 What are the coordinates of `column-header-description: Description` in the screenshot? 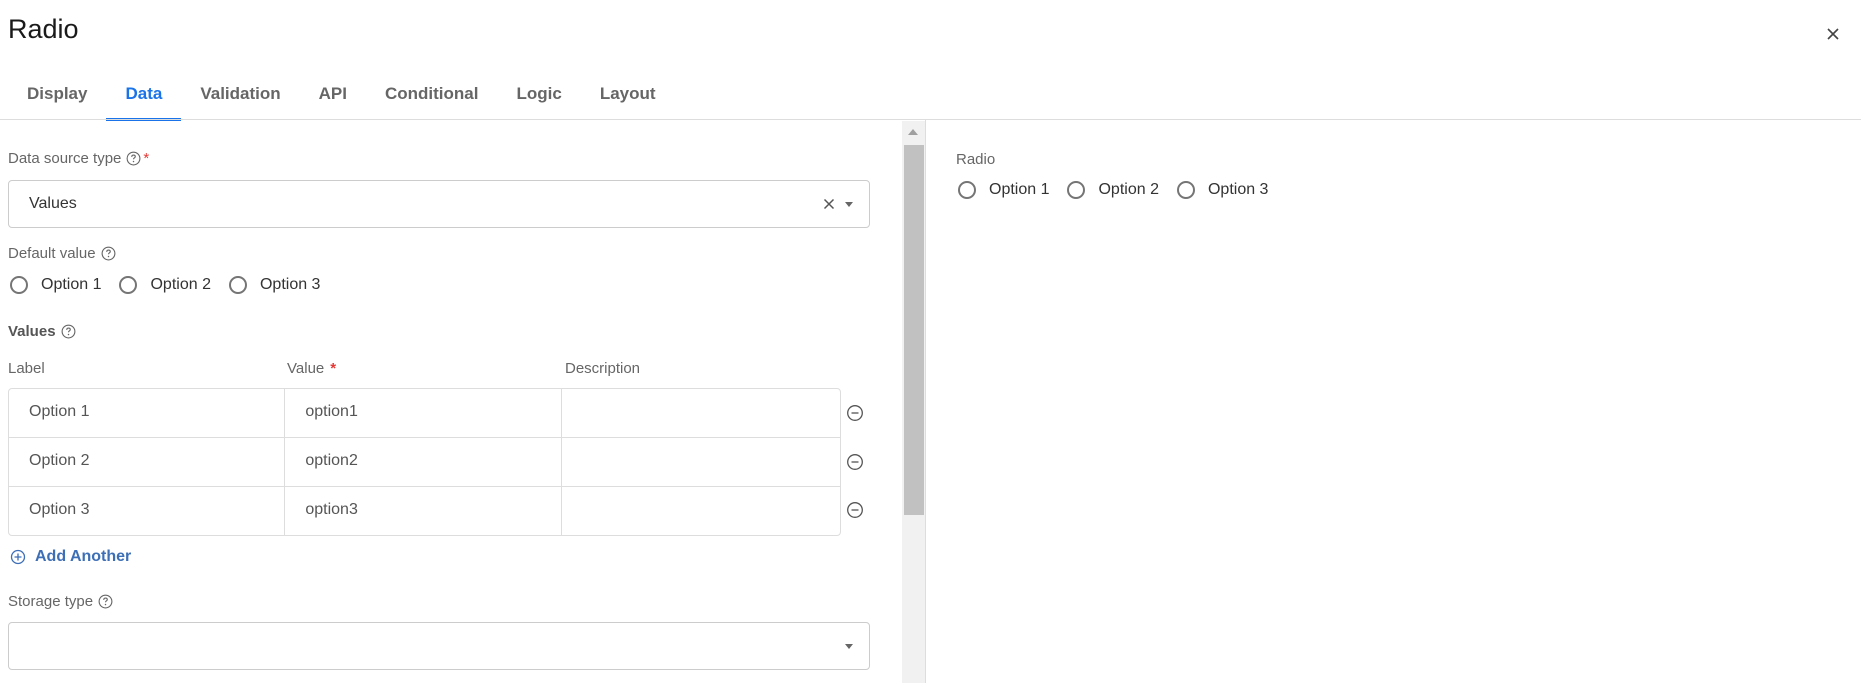 It's located at (603, 368).